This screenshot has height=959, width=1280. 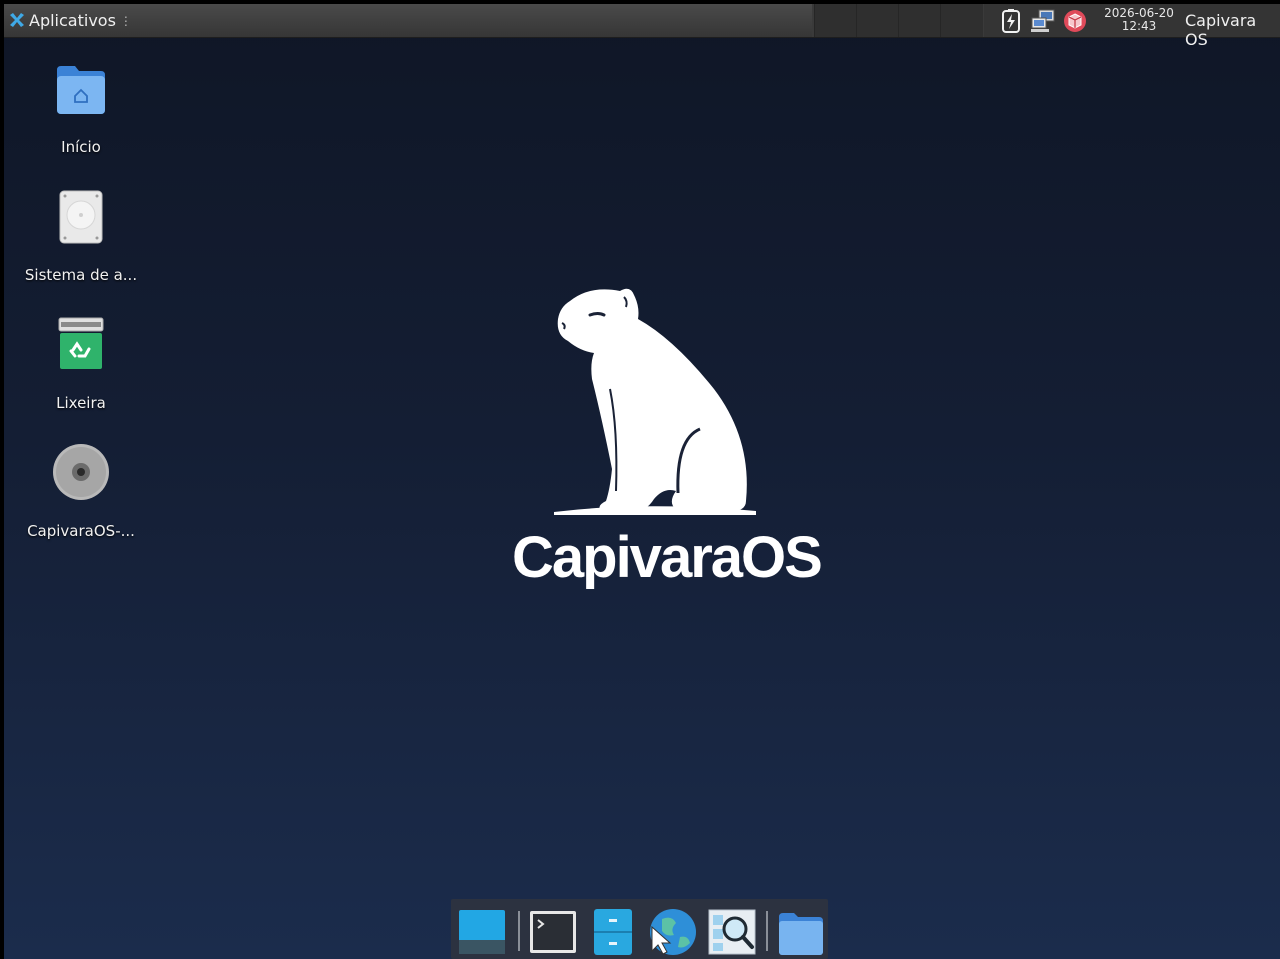 I want to click on web-browser-icon, so click(x=671, y=932).